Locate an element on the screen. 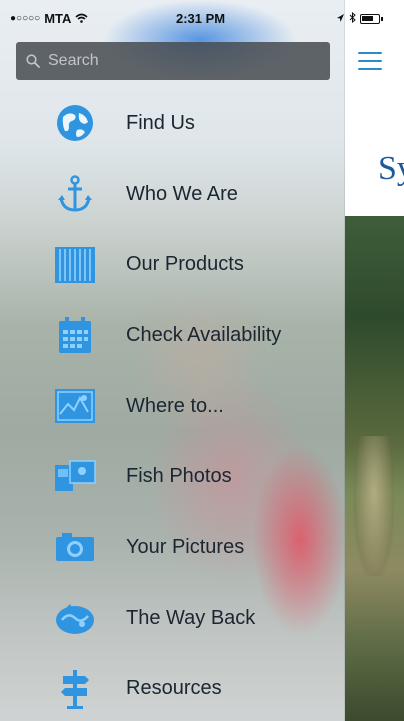 Image resolution: width=404 pixels, height=721 pixels. way-back-icon is located at coordinates (75, 618).